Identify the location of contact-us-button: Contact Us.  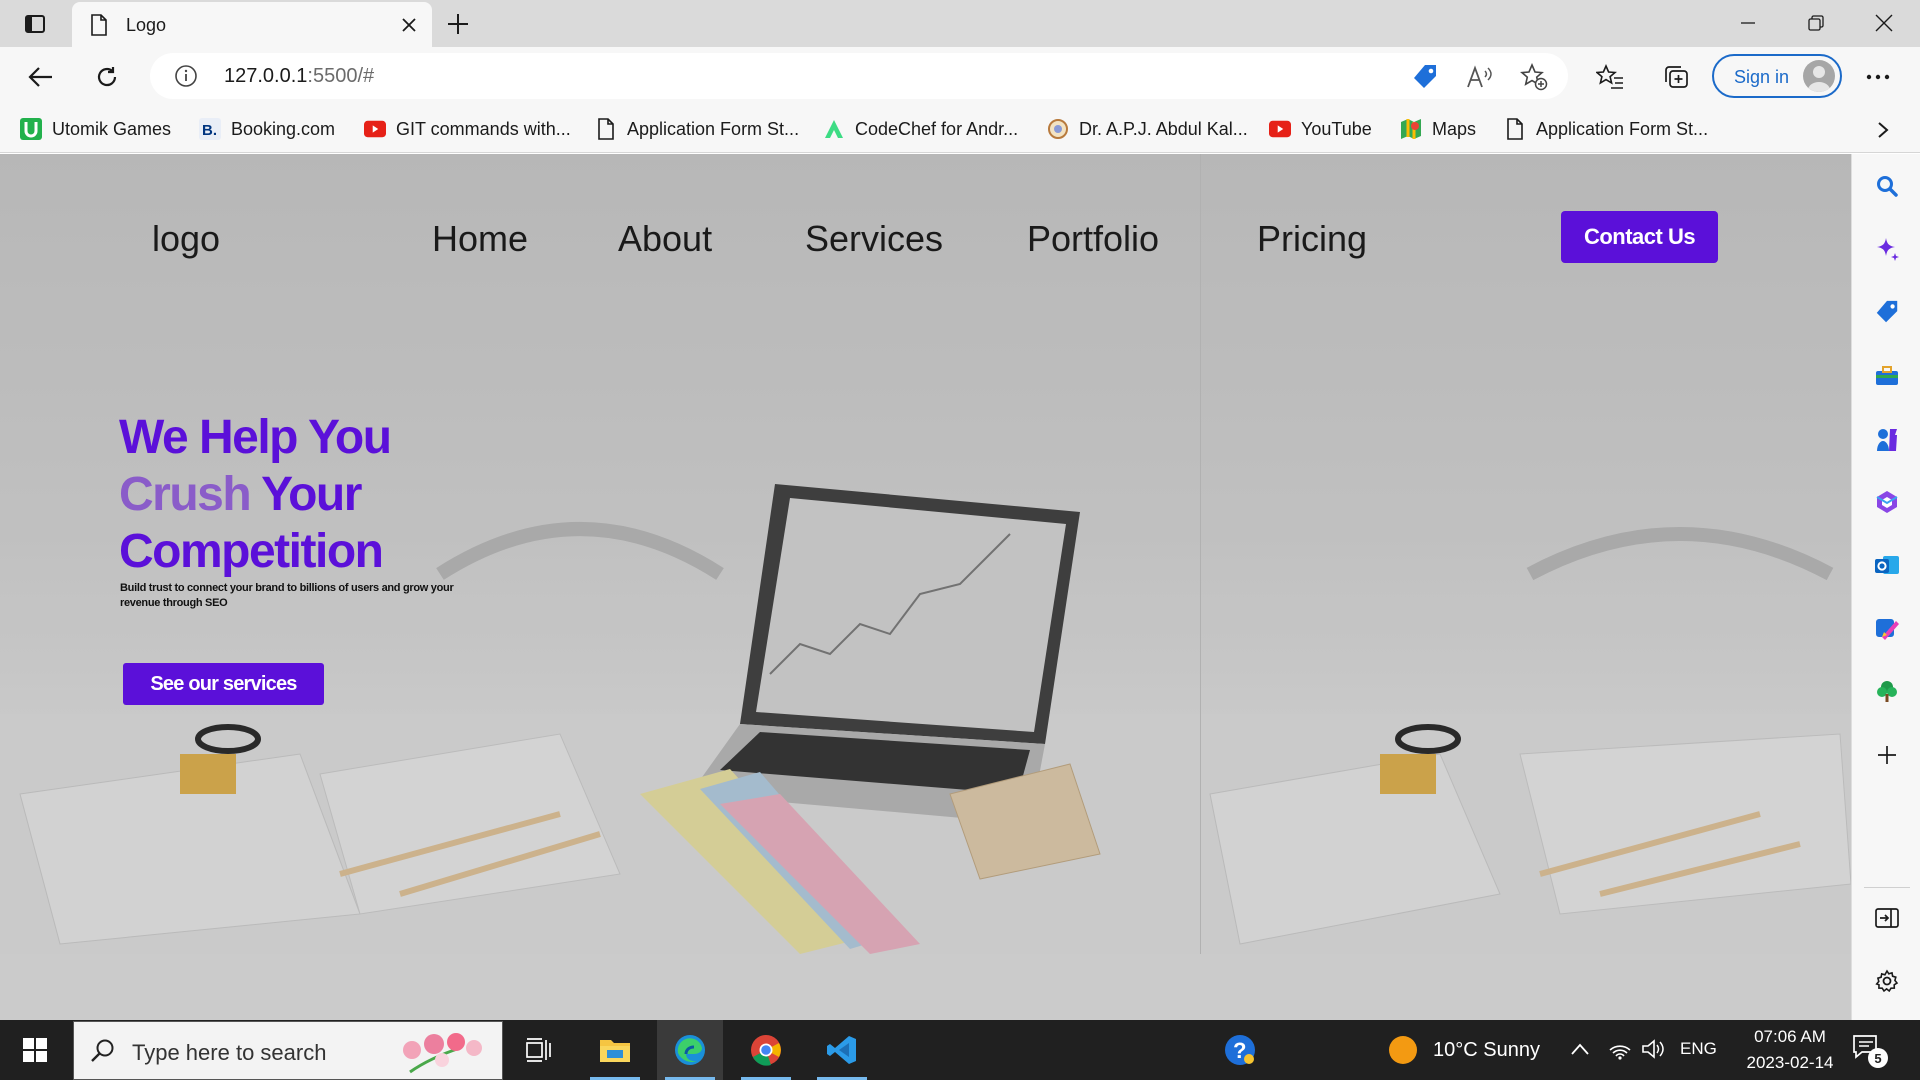
(1639, 237).